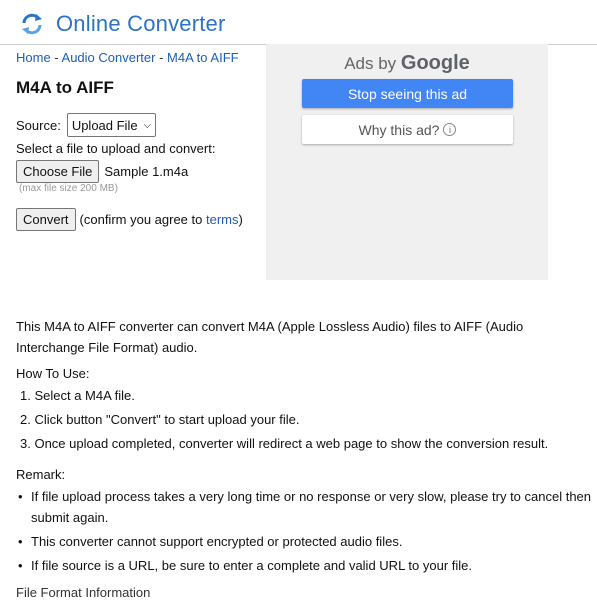 The image size is (597, 600). I want to click on confirm-text: (confirm you agree to terms), so click(161, 219).